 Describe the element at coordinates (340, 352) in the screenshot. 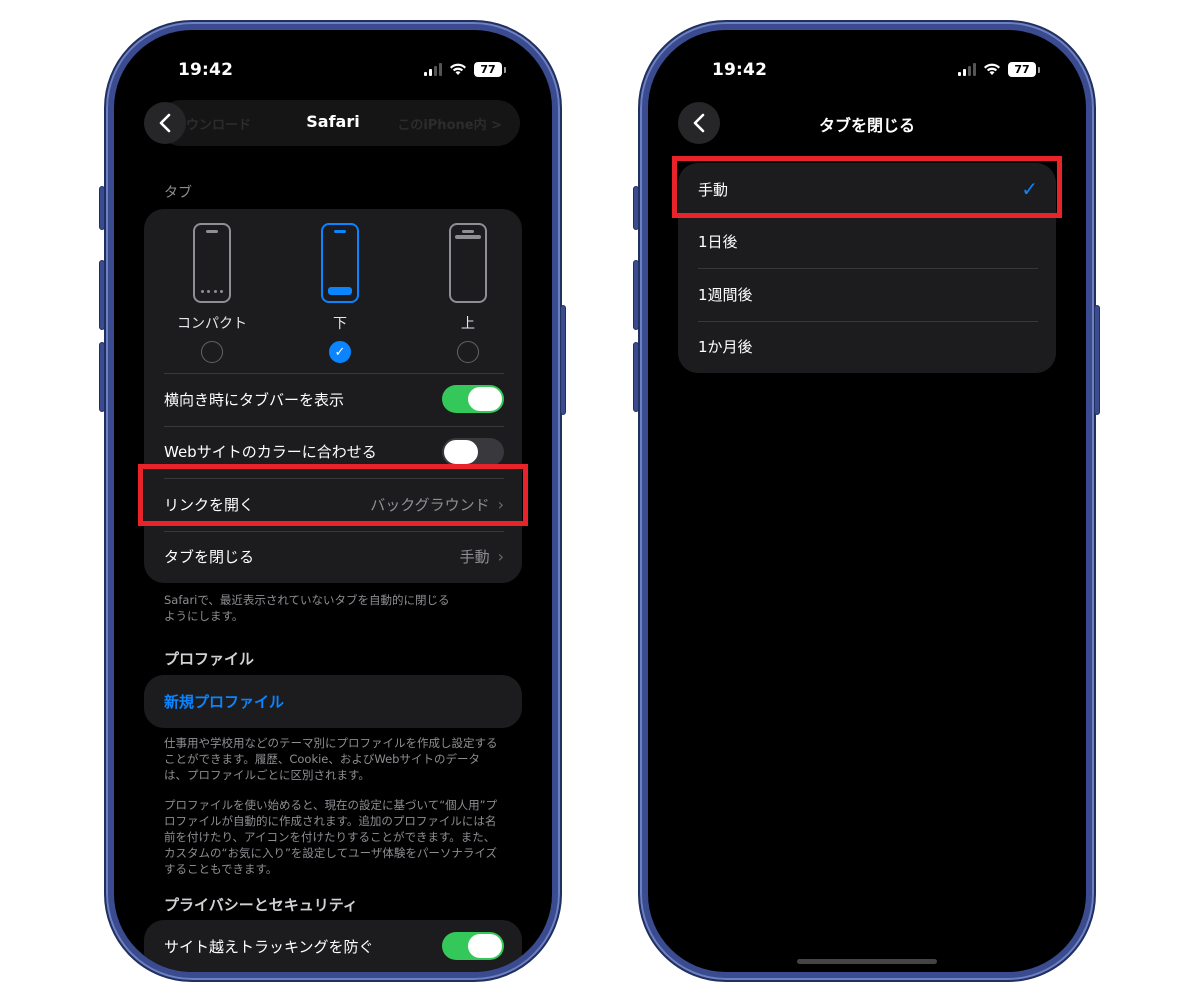

I see `radio-bottom-checked: ✓` at that location.